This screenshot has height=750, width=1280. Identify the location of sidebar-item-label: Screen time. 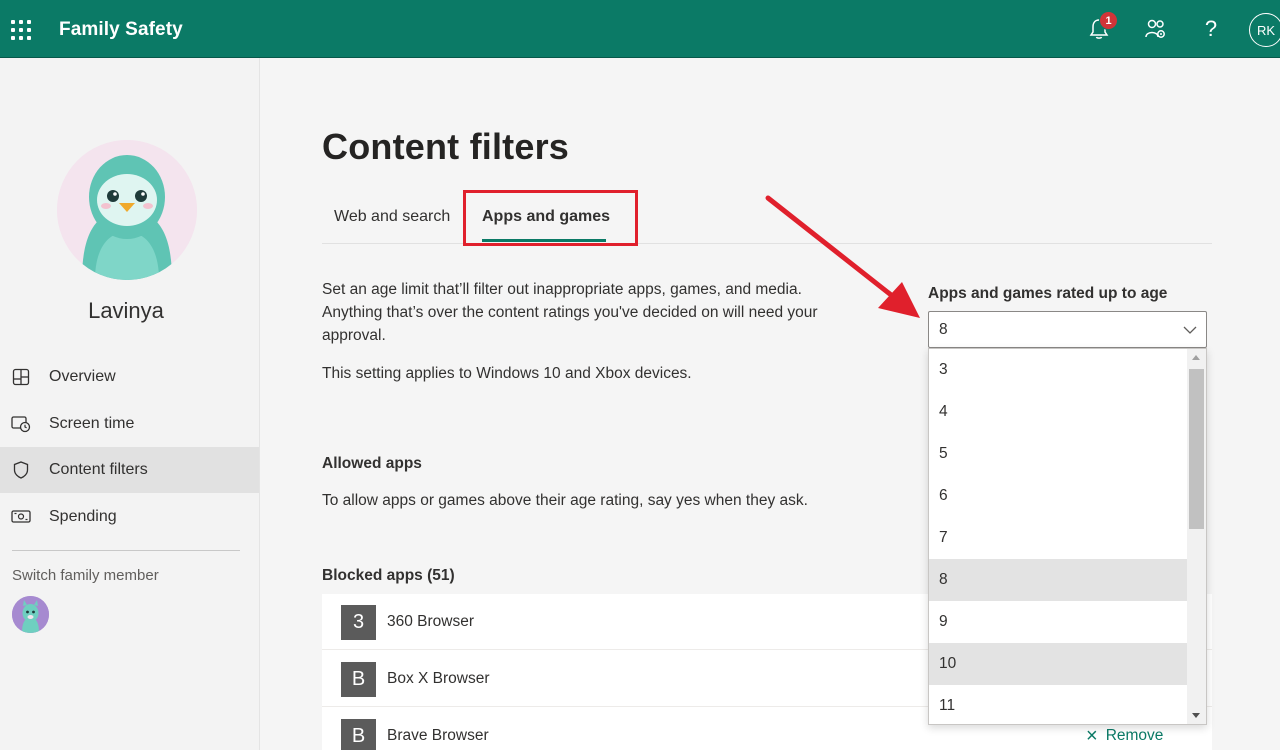
(92, 423).